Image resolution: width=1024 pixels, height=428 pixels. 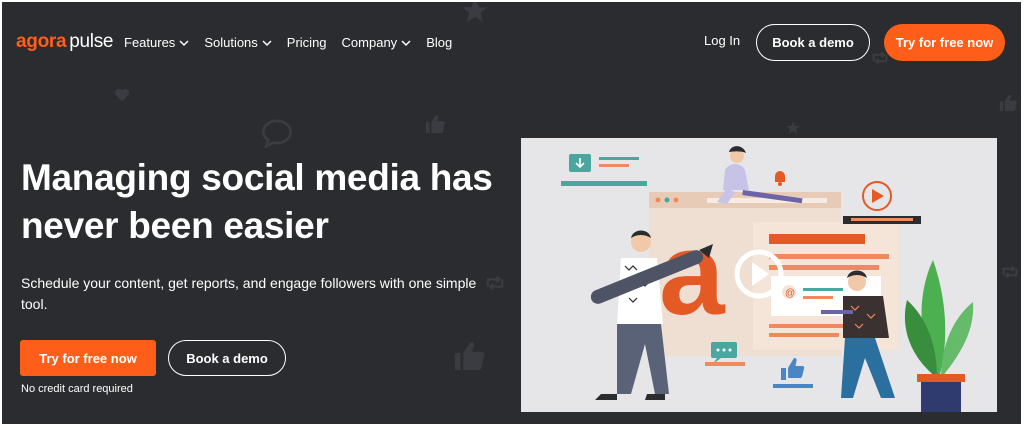 I want to click on potted-plant, so click(x=939, y=336).